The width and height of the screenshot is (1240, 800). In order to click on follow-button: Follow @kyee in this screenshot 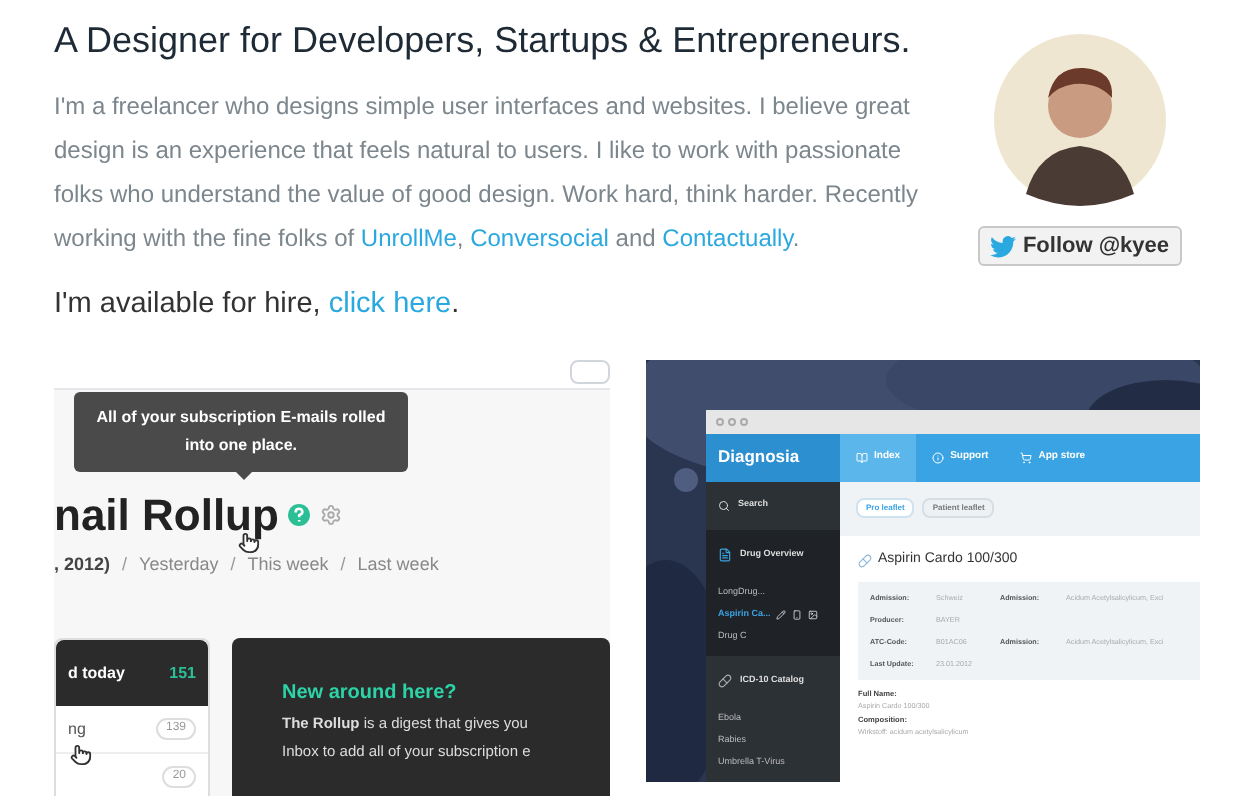, I will do `click(1080, 246)`.